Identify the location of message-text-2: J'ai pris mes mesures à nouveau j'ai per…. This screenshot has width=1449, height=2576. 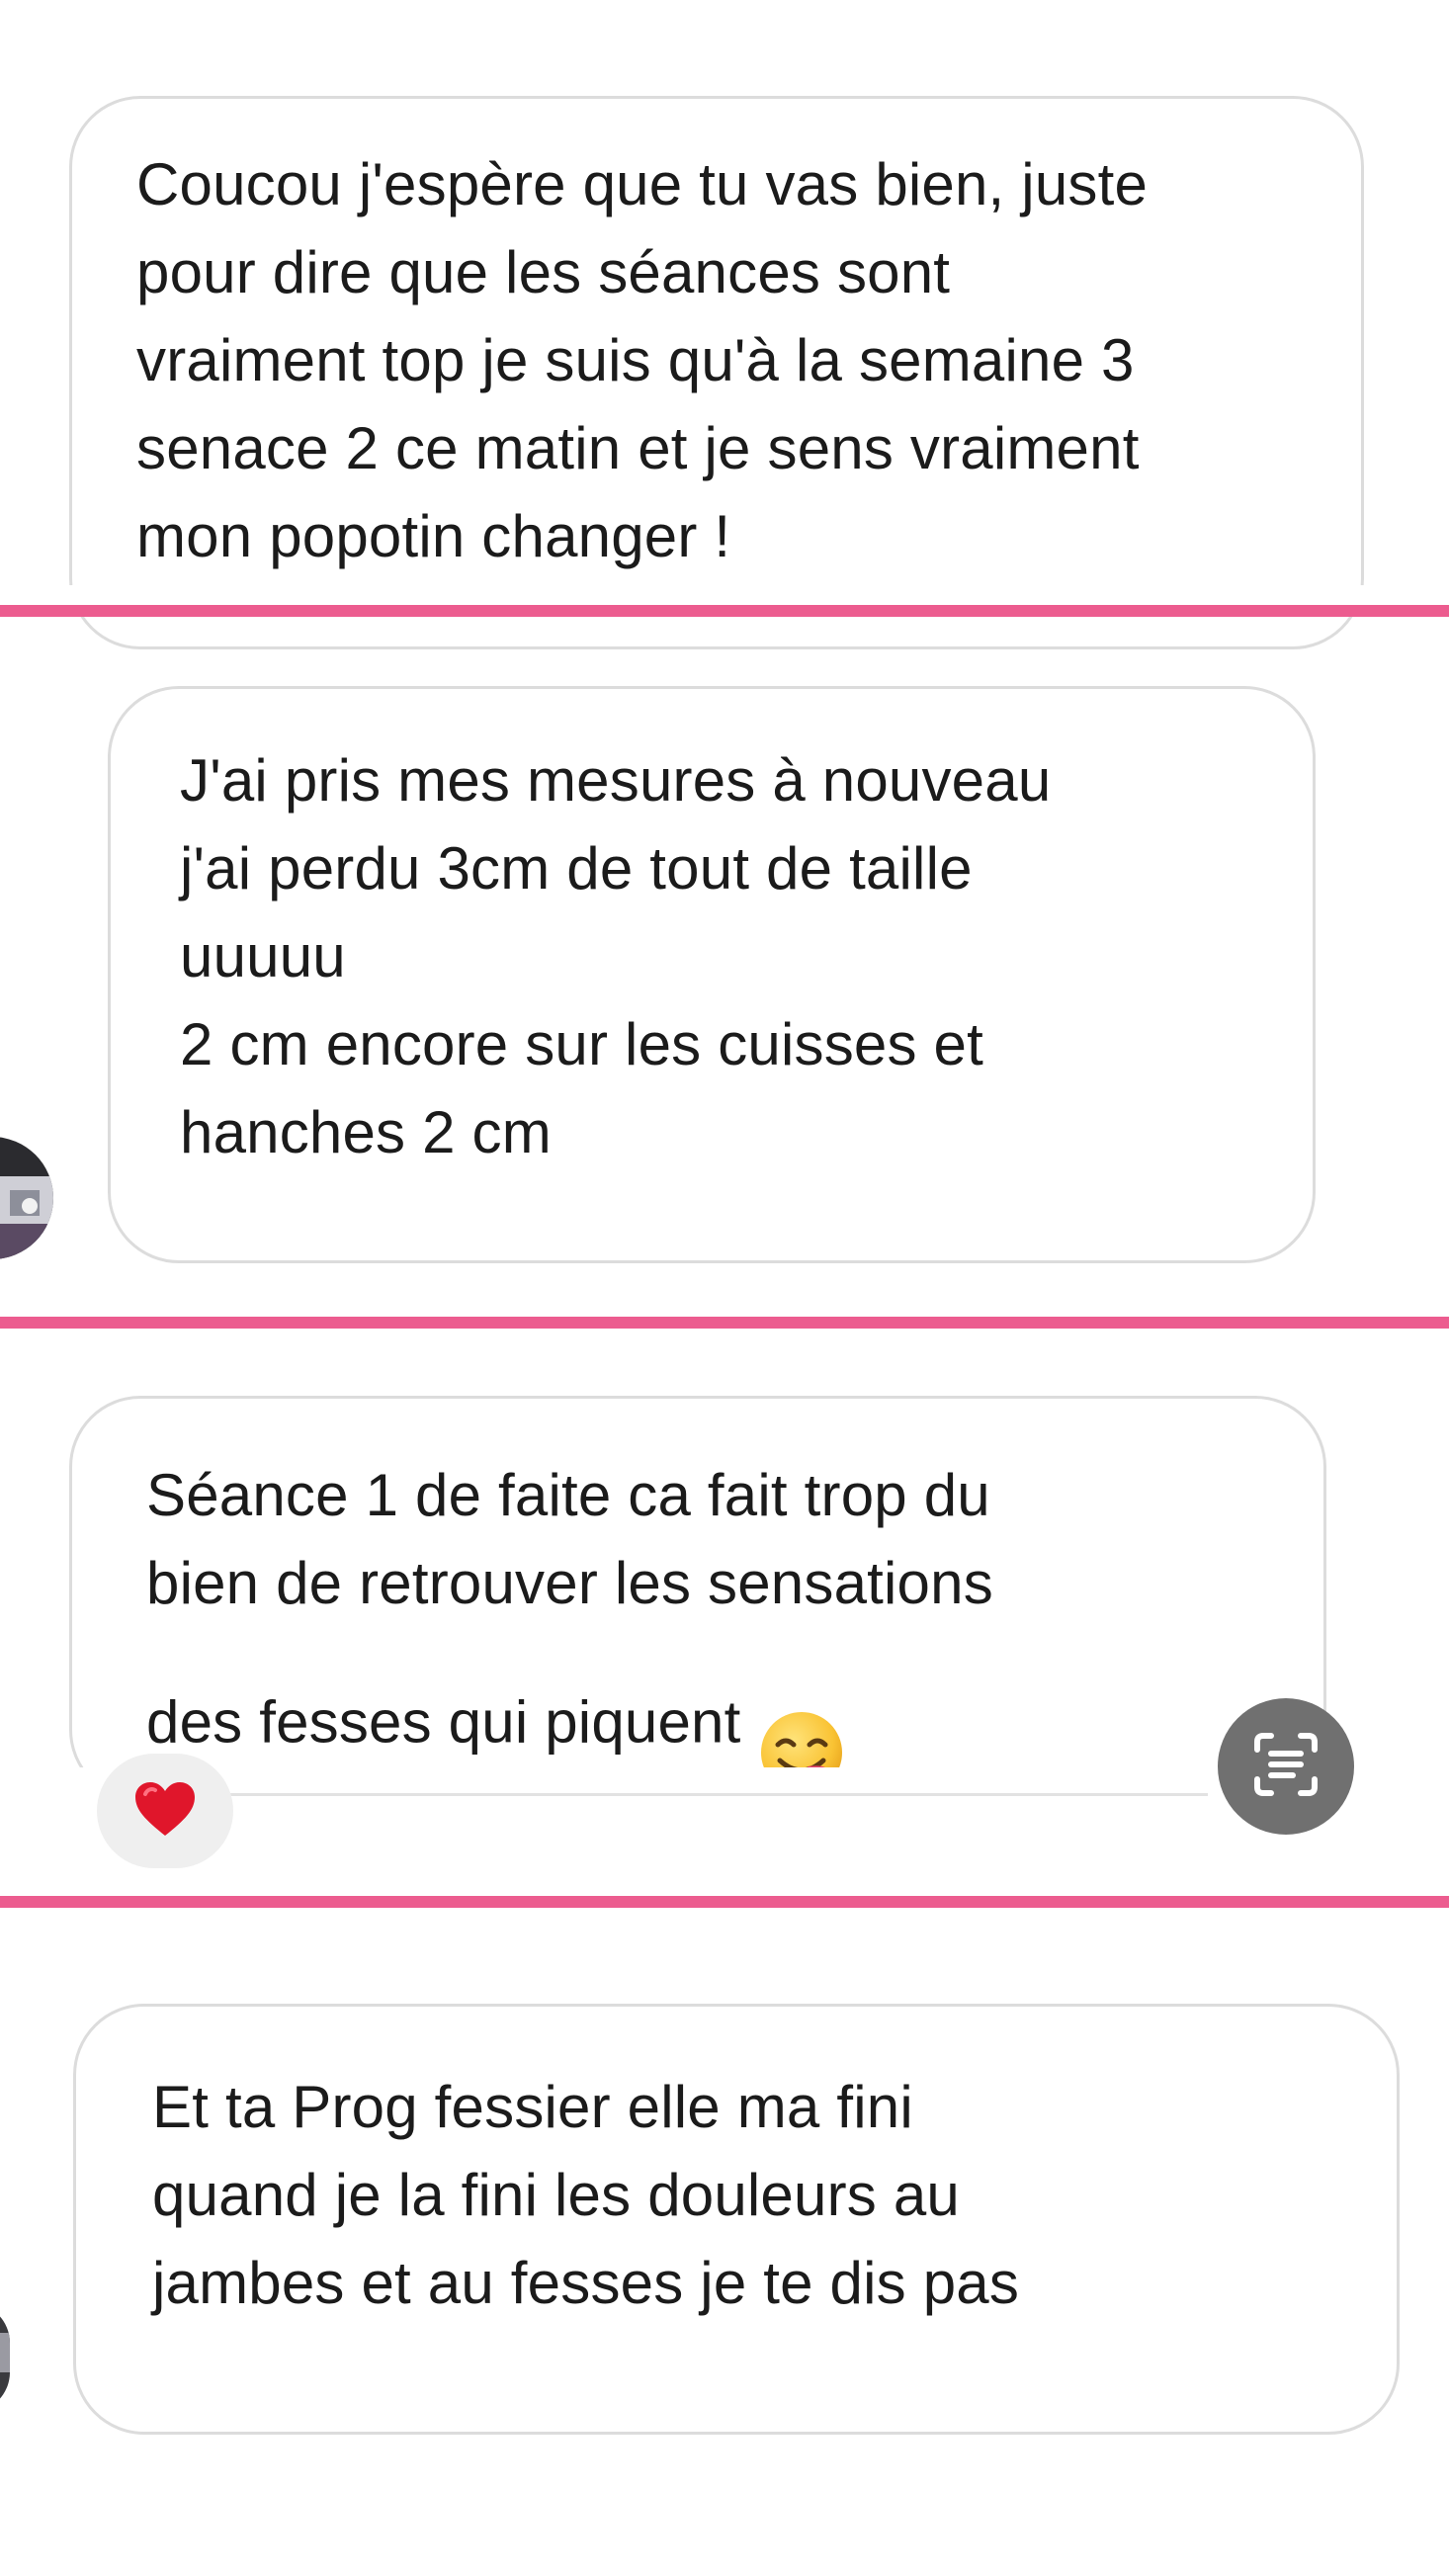
(616, 956).